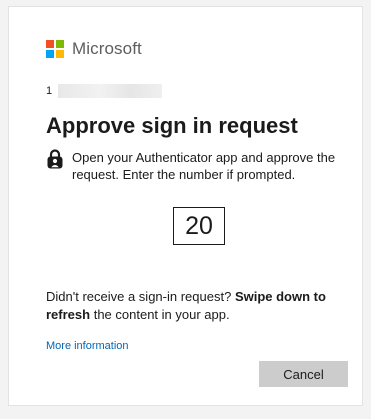 The height and width of the screenshot is (419, 371). What do you see at coordinates (139, 296) in the screenshot?
I see `hint-part1: Didn't receive a sign-in request?` at bounding box center [139, 296].